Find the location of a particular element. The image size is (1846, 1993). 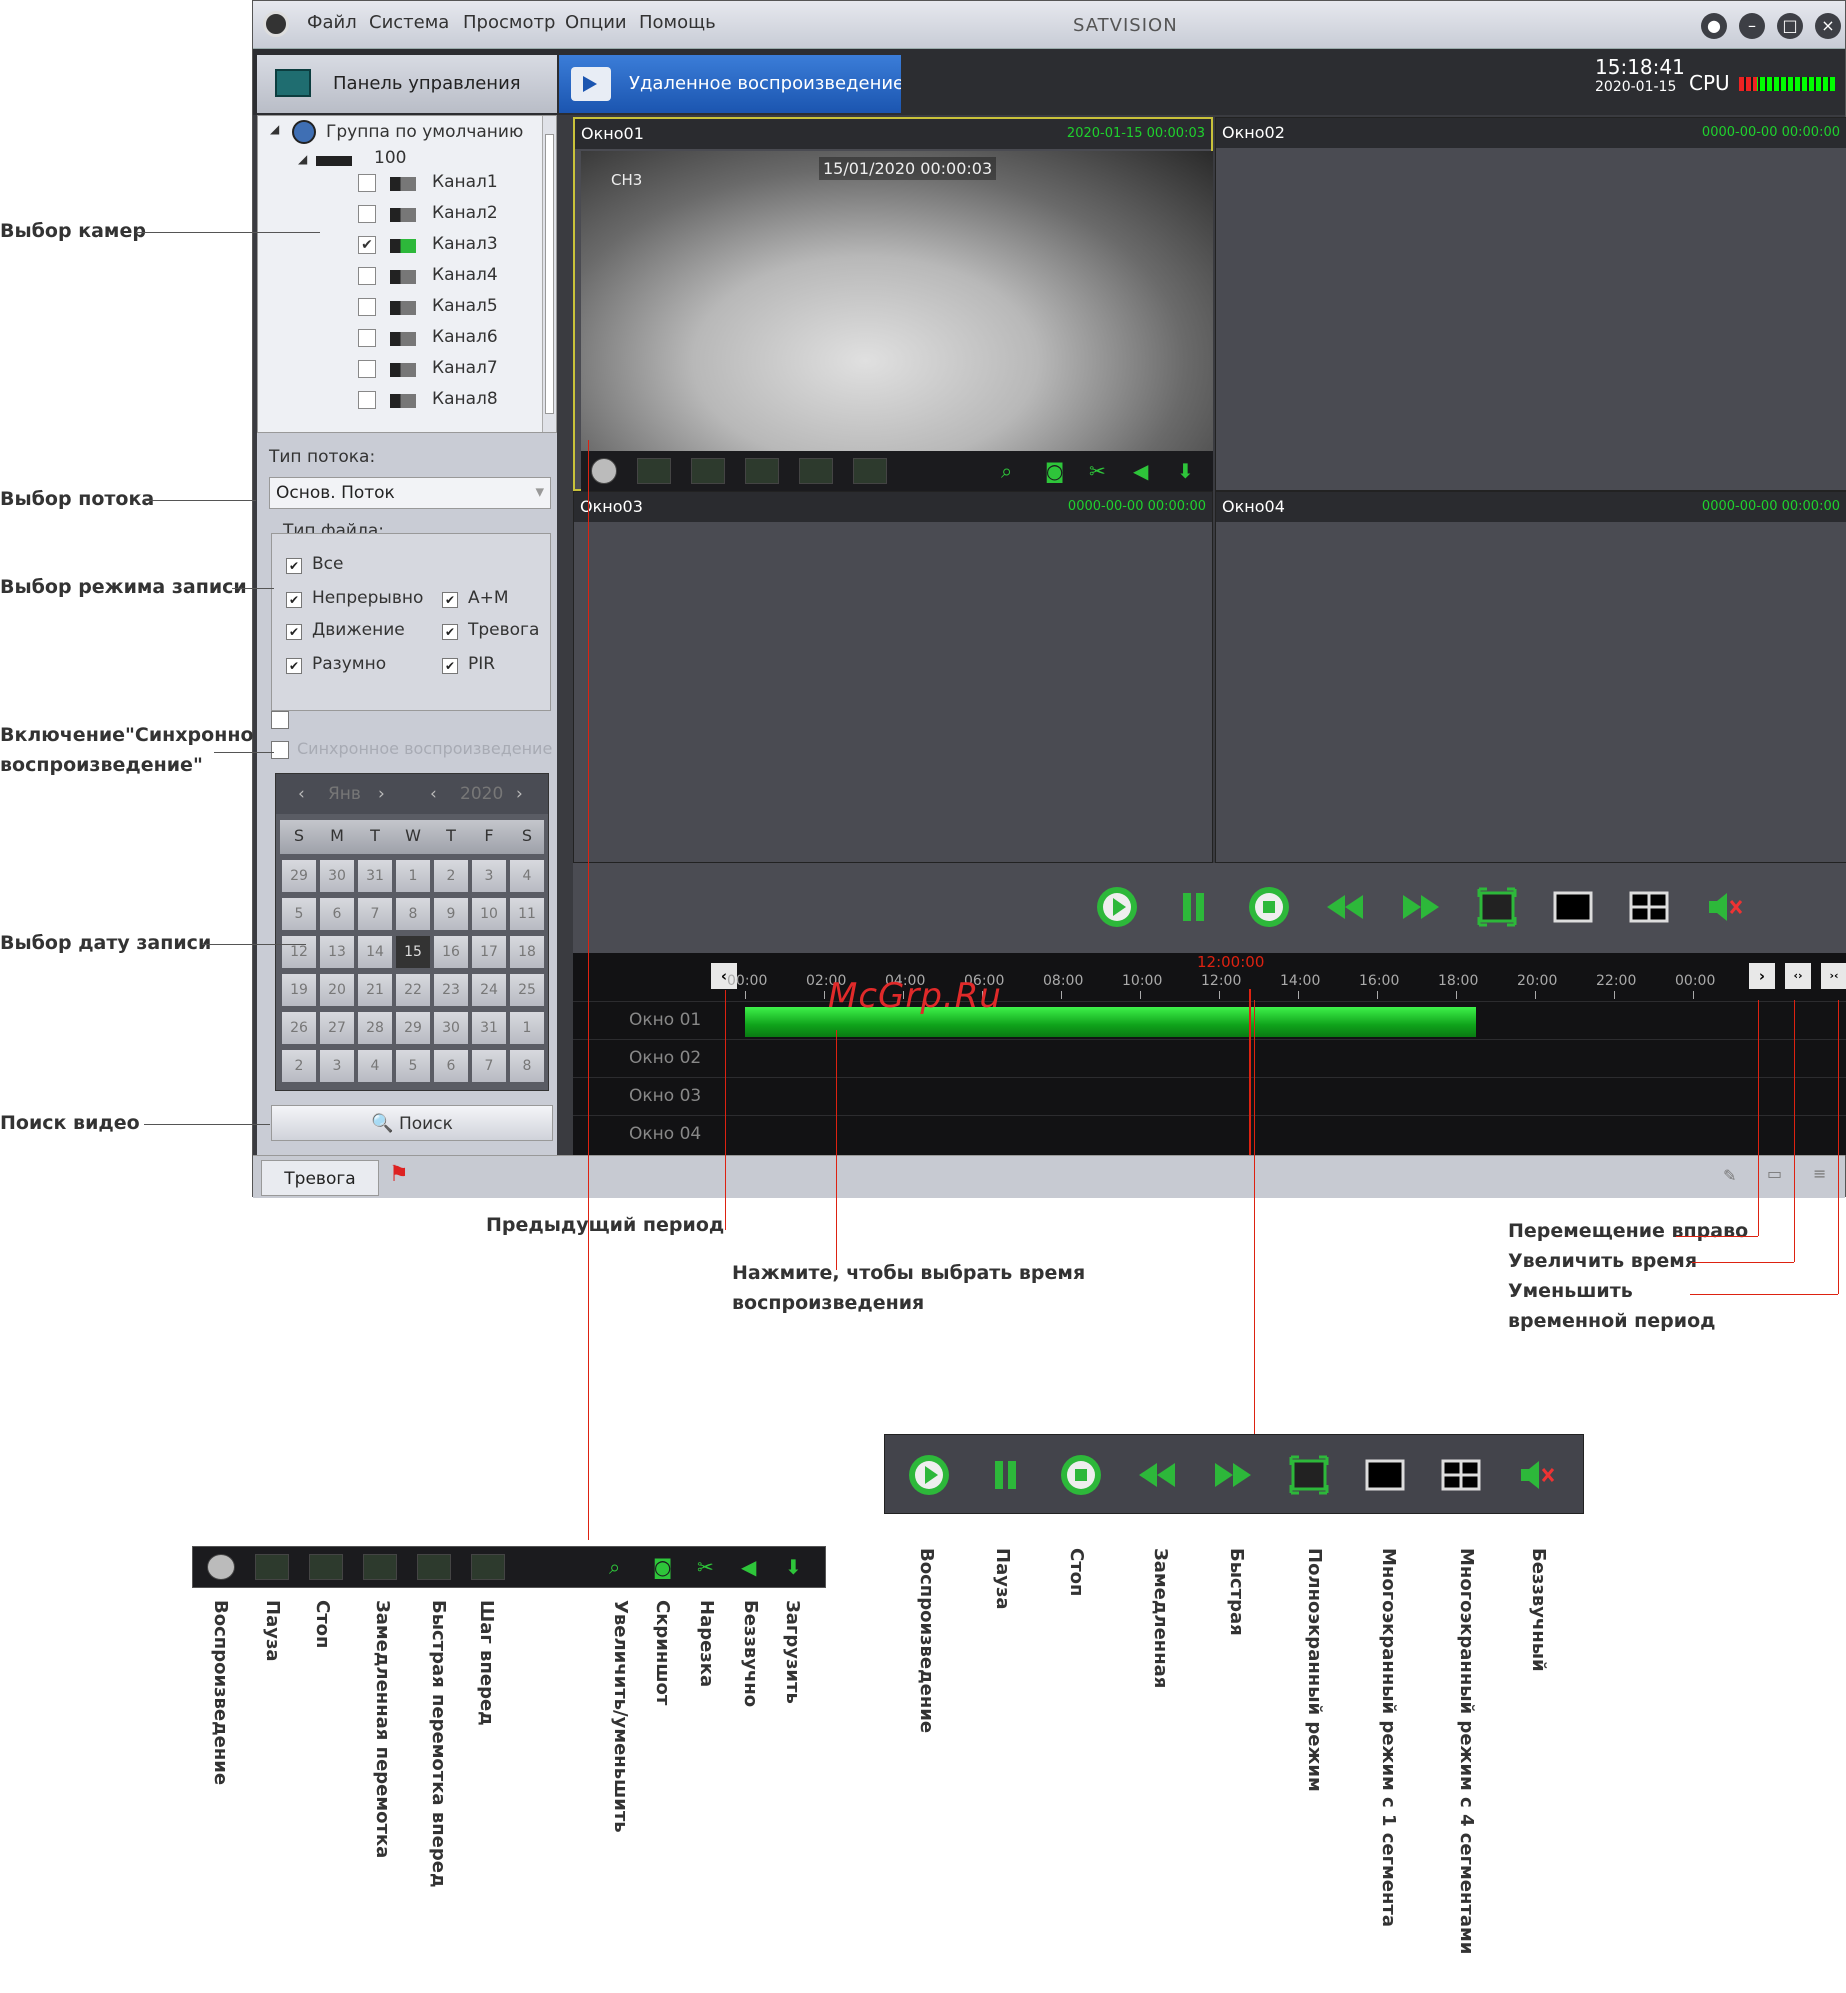

channel-label: Канал2 is located at coordinates (465, 213).